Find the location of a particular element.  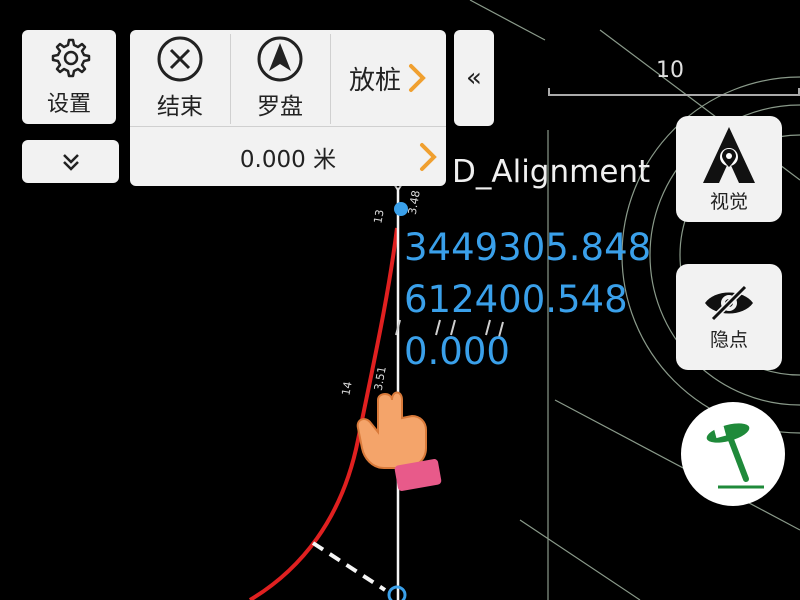

survey-pin-icon is located at coordinates (735, 456).